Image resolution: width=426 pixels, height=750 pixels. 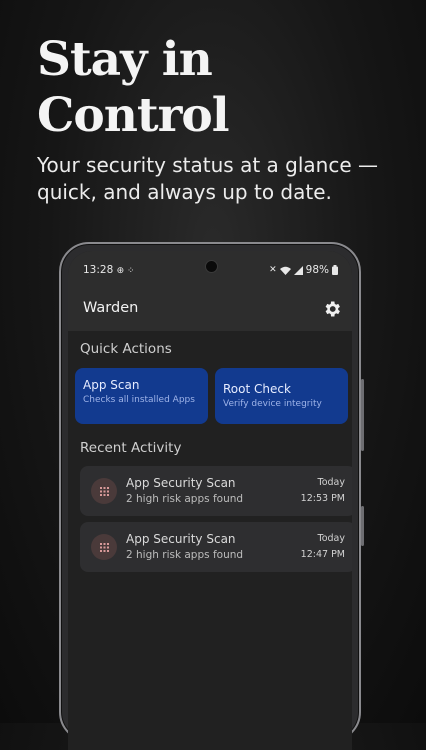 I want to click on promo-headline: Stay in Control, so click(x=133, y=88).